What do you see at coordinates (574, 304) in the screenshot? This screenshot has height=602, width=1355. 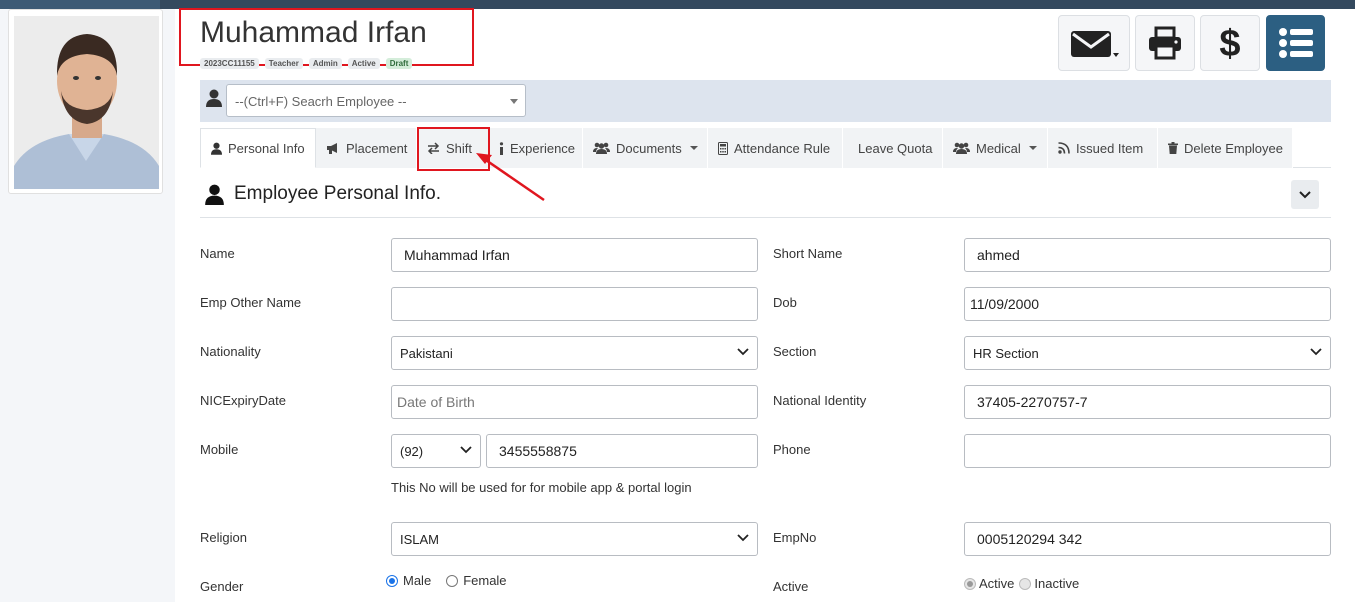 I see `other-name-field` at bounding box center [574, 304].